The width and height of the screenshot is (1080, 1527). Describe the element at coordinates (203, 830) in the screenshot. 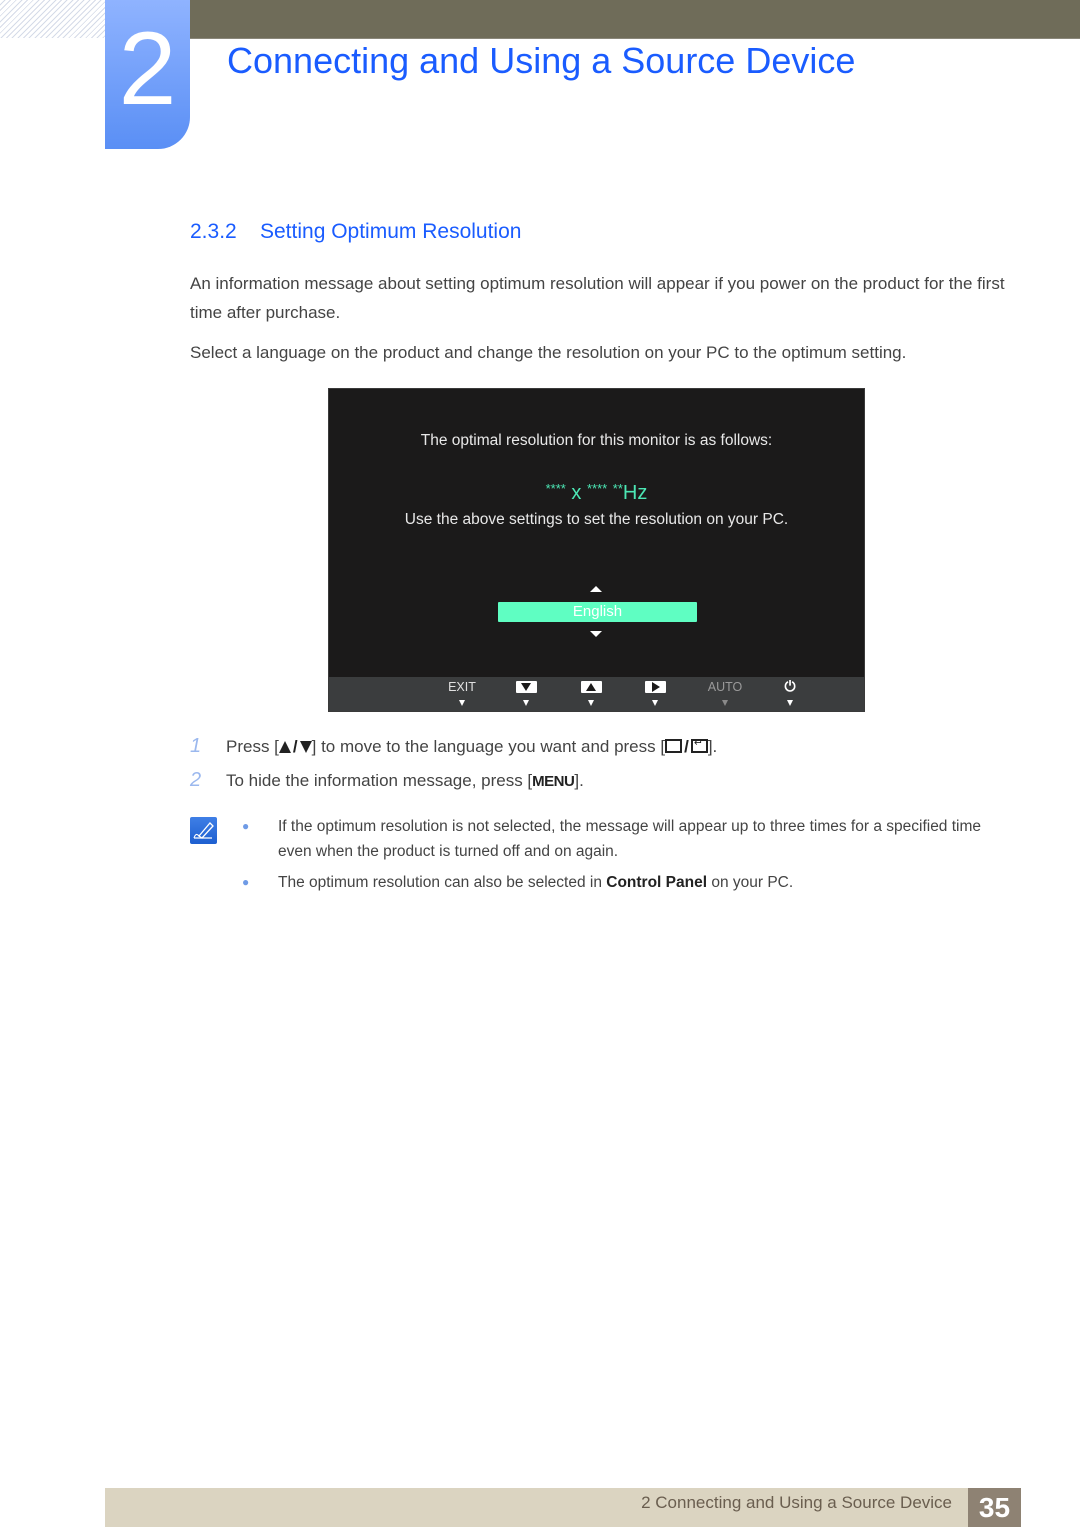

I see `note-pen-icon` at that location.